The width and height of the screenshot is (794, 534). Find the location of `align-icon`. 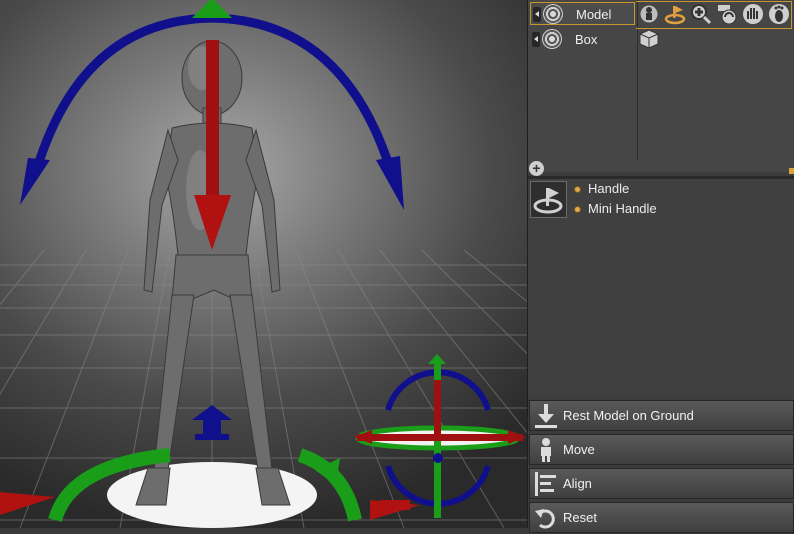

align-icon is located at coordinates (546, 484).